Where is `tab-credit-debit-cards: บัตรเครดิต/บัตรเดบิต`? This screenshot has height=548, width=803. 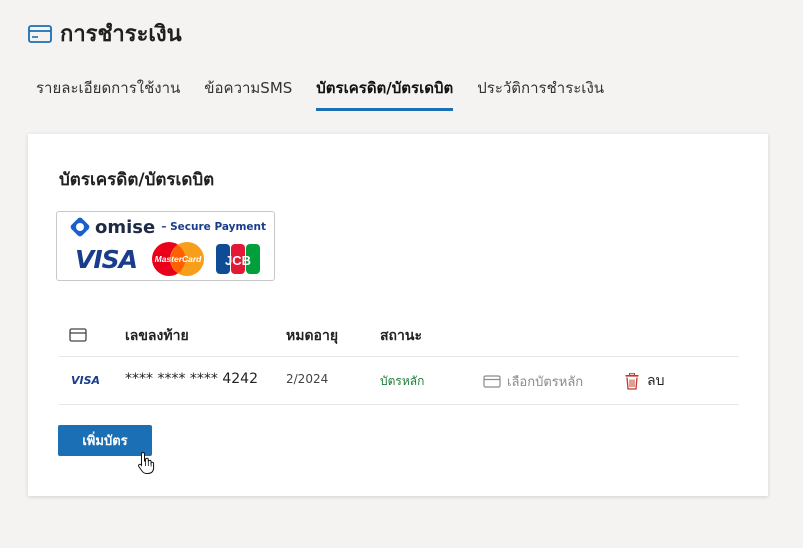 tab-credit-debit-cards: บัตรเครดิต/บัตรเดบิต is located at coordinates (385, 93).